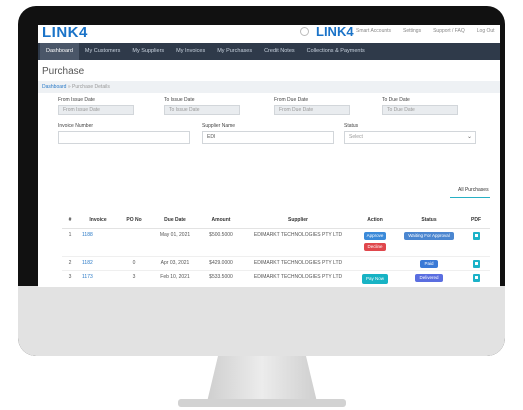 The image size is (523, 410). Describe the element at coordinates (473, 190) in the screenshot. I see `tab-all-purchases: All Purchases` at that location.